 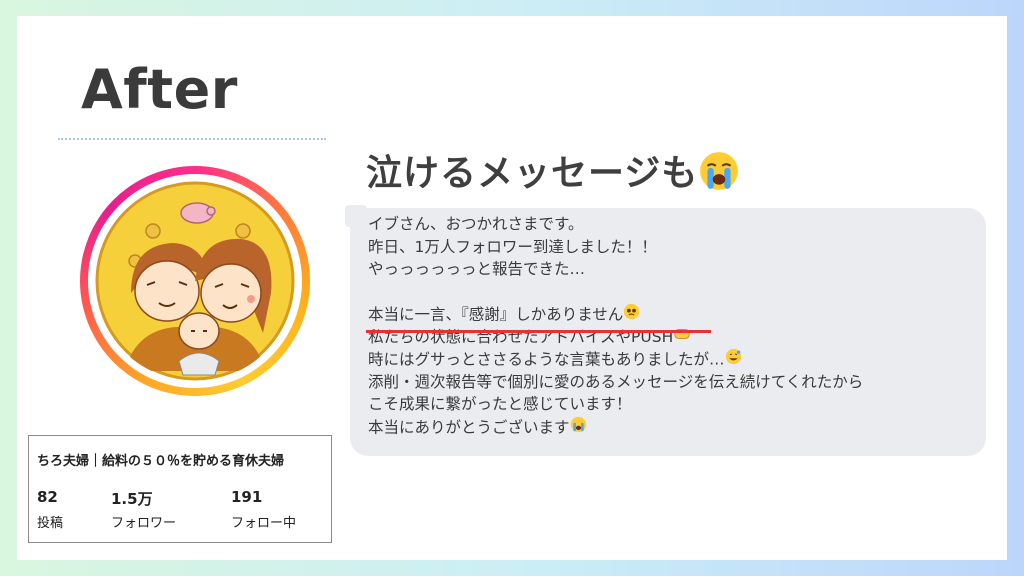 What do you see at coordinates (161, 461) in the screenshot?
I see `profile-name: ちろ夫婦｜給料の５０％を貯める育休夫婦` at bounding box center [161, 461].